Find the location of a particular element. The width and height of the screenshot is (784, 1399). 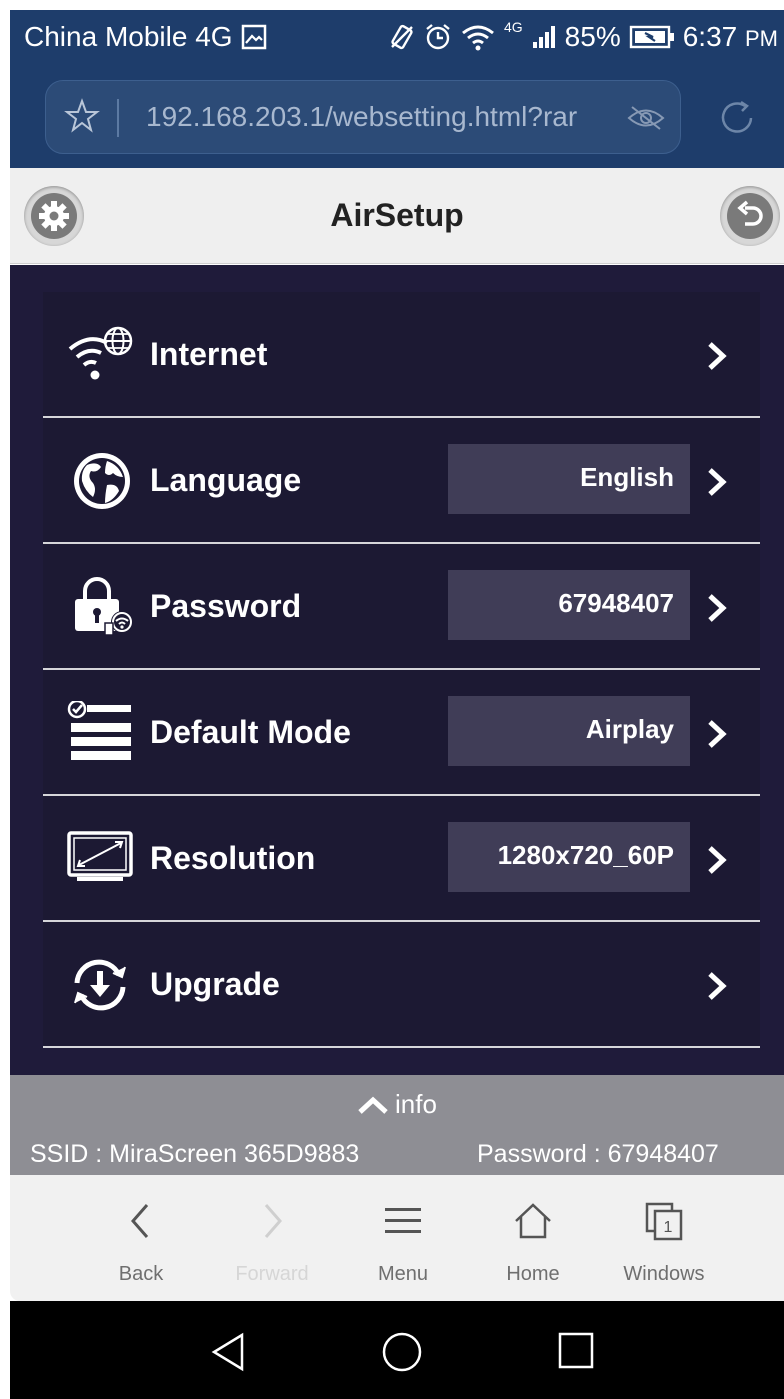

info-toggle-label: info is located at coordinates (416, 1104).